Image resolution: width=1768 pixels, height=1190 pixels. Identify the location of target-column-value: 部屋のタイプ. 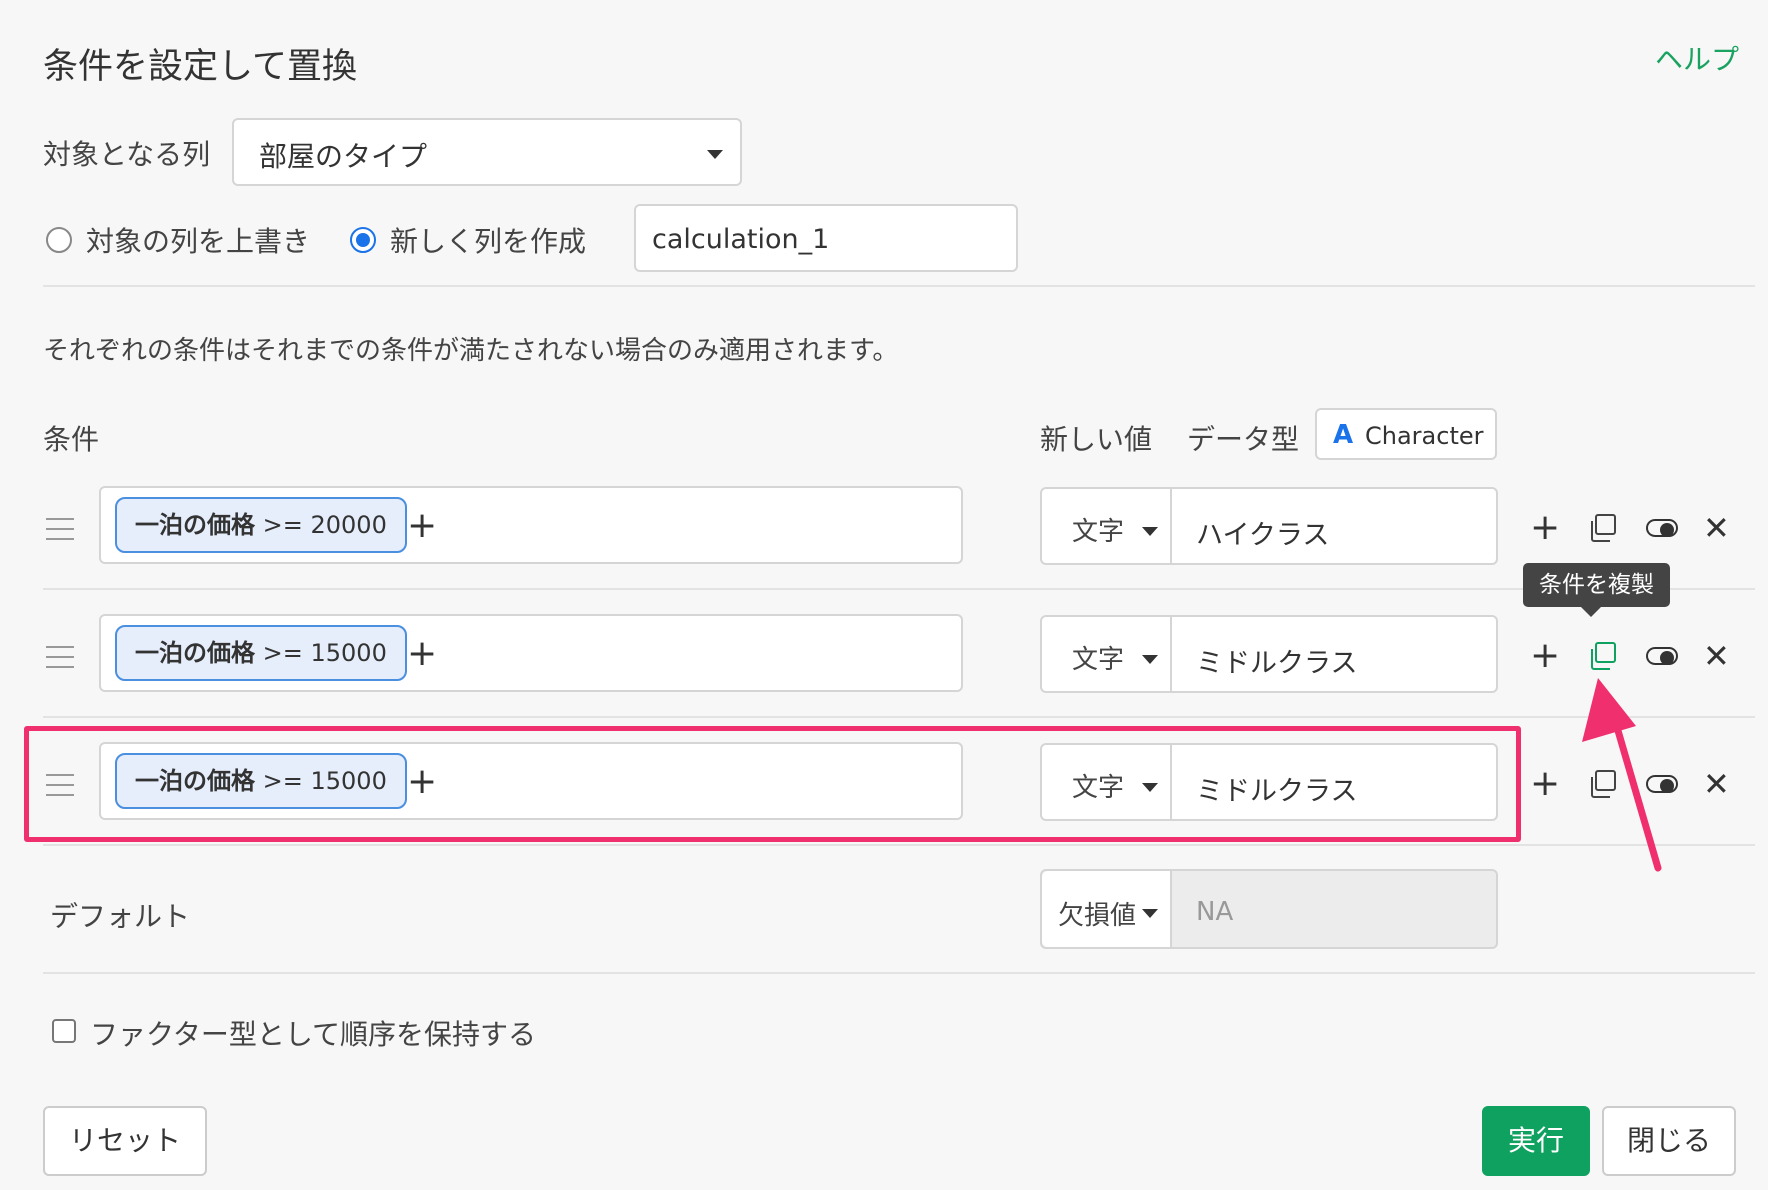
(343, 156).